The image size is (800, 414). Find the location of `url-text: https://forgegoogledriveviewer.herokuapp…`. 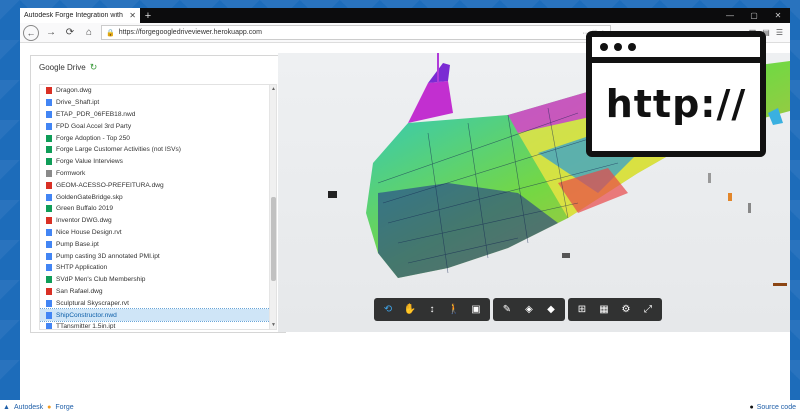

url-text: https://forgegoogledriveviewer.herokuapp… is located at coordinates (190, 32).